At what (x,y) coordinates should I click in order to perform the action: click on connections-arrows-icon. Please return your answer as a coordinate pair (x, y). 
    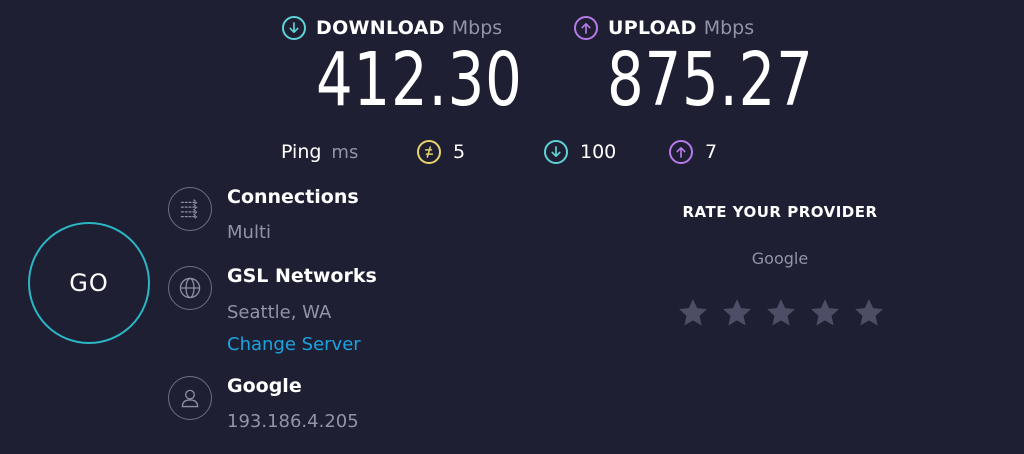
    Looking at the image, I should click on (190, 209).